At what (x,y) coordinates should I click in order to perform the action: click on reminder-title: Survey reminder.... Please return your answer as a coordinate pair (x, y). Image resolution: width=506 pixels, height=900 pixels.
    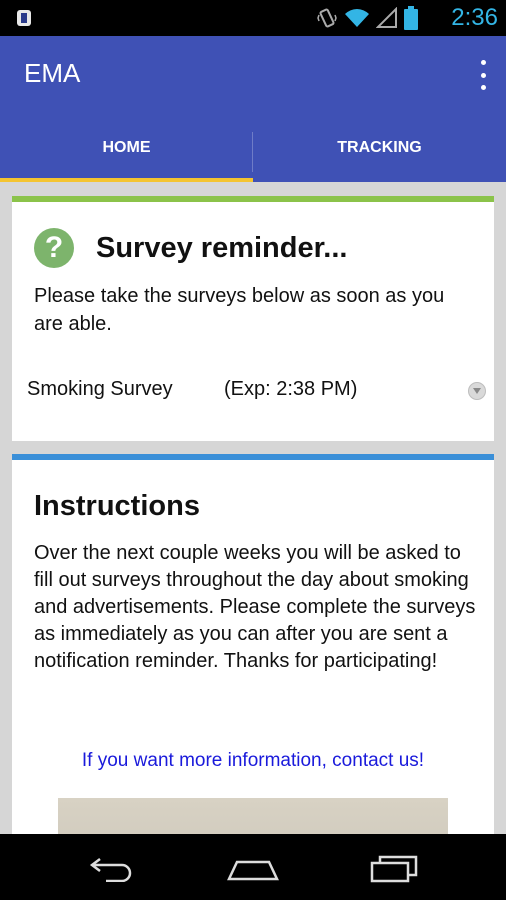
    Looking at the image, I should click on (222, 248).